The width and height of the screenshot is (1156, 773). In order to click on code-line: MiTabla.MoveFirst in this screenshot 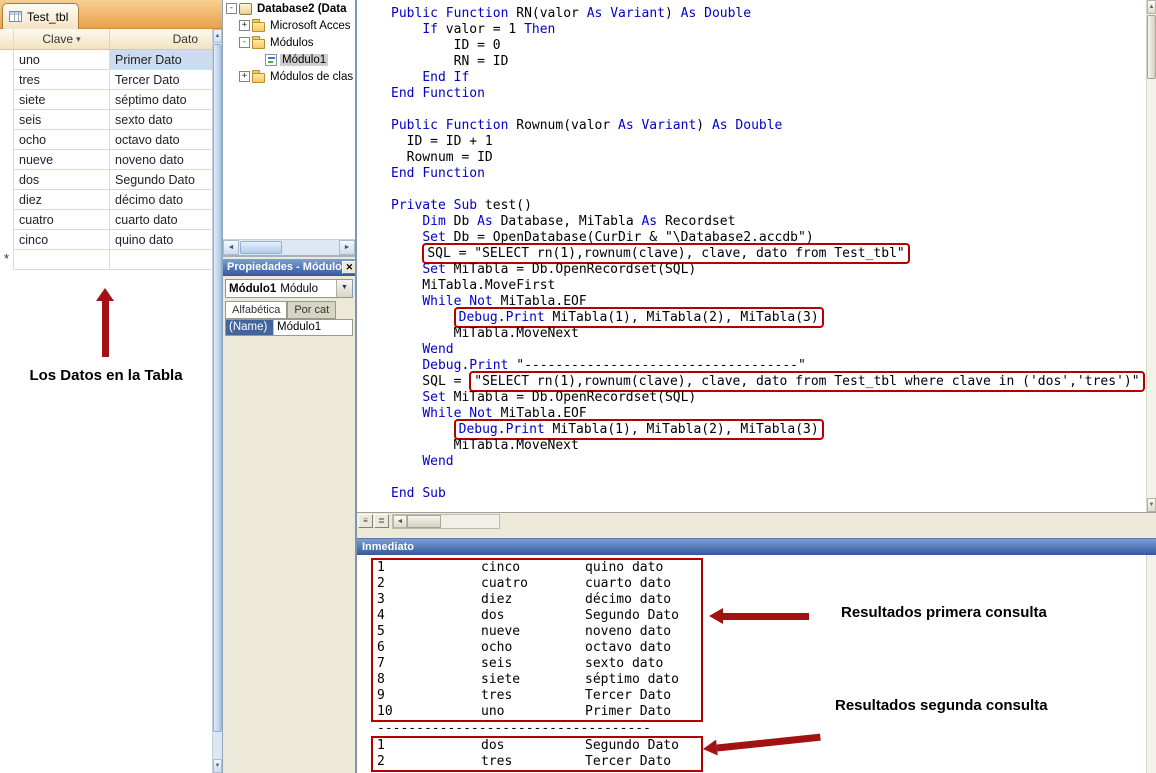, I will do `click(768, 286)`.